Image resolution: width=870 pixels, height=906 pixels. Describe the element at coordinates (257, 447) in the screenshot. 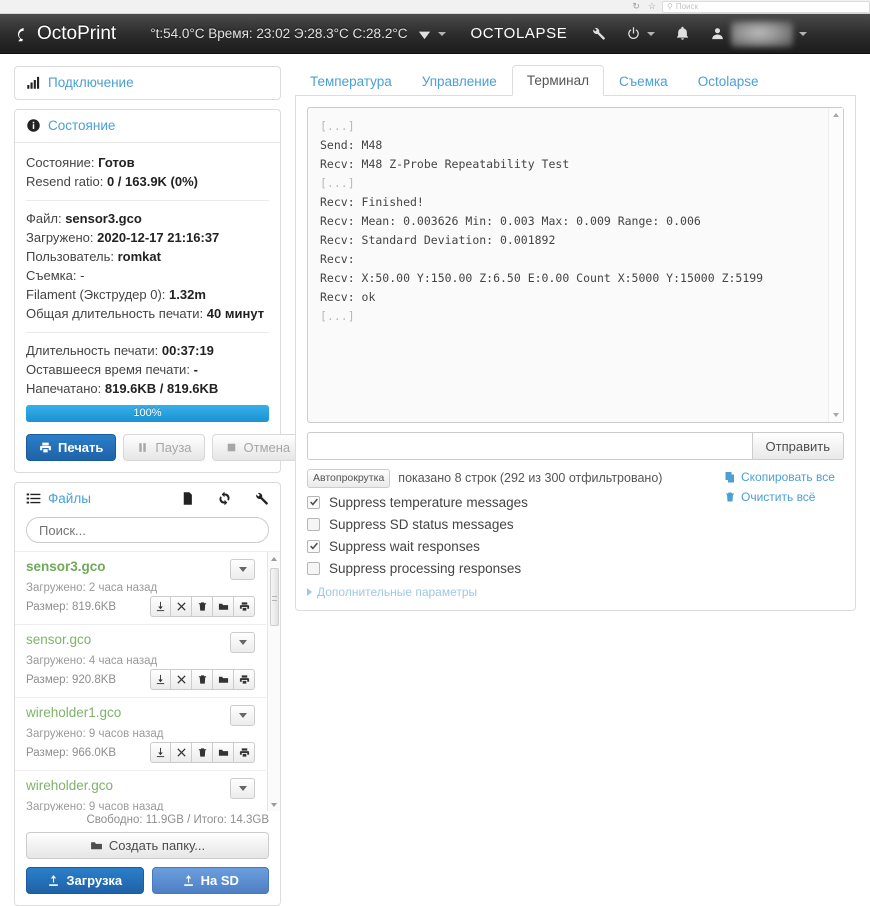

I see `cancel-button: Отмена` at that location.